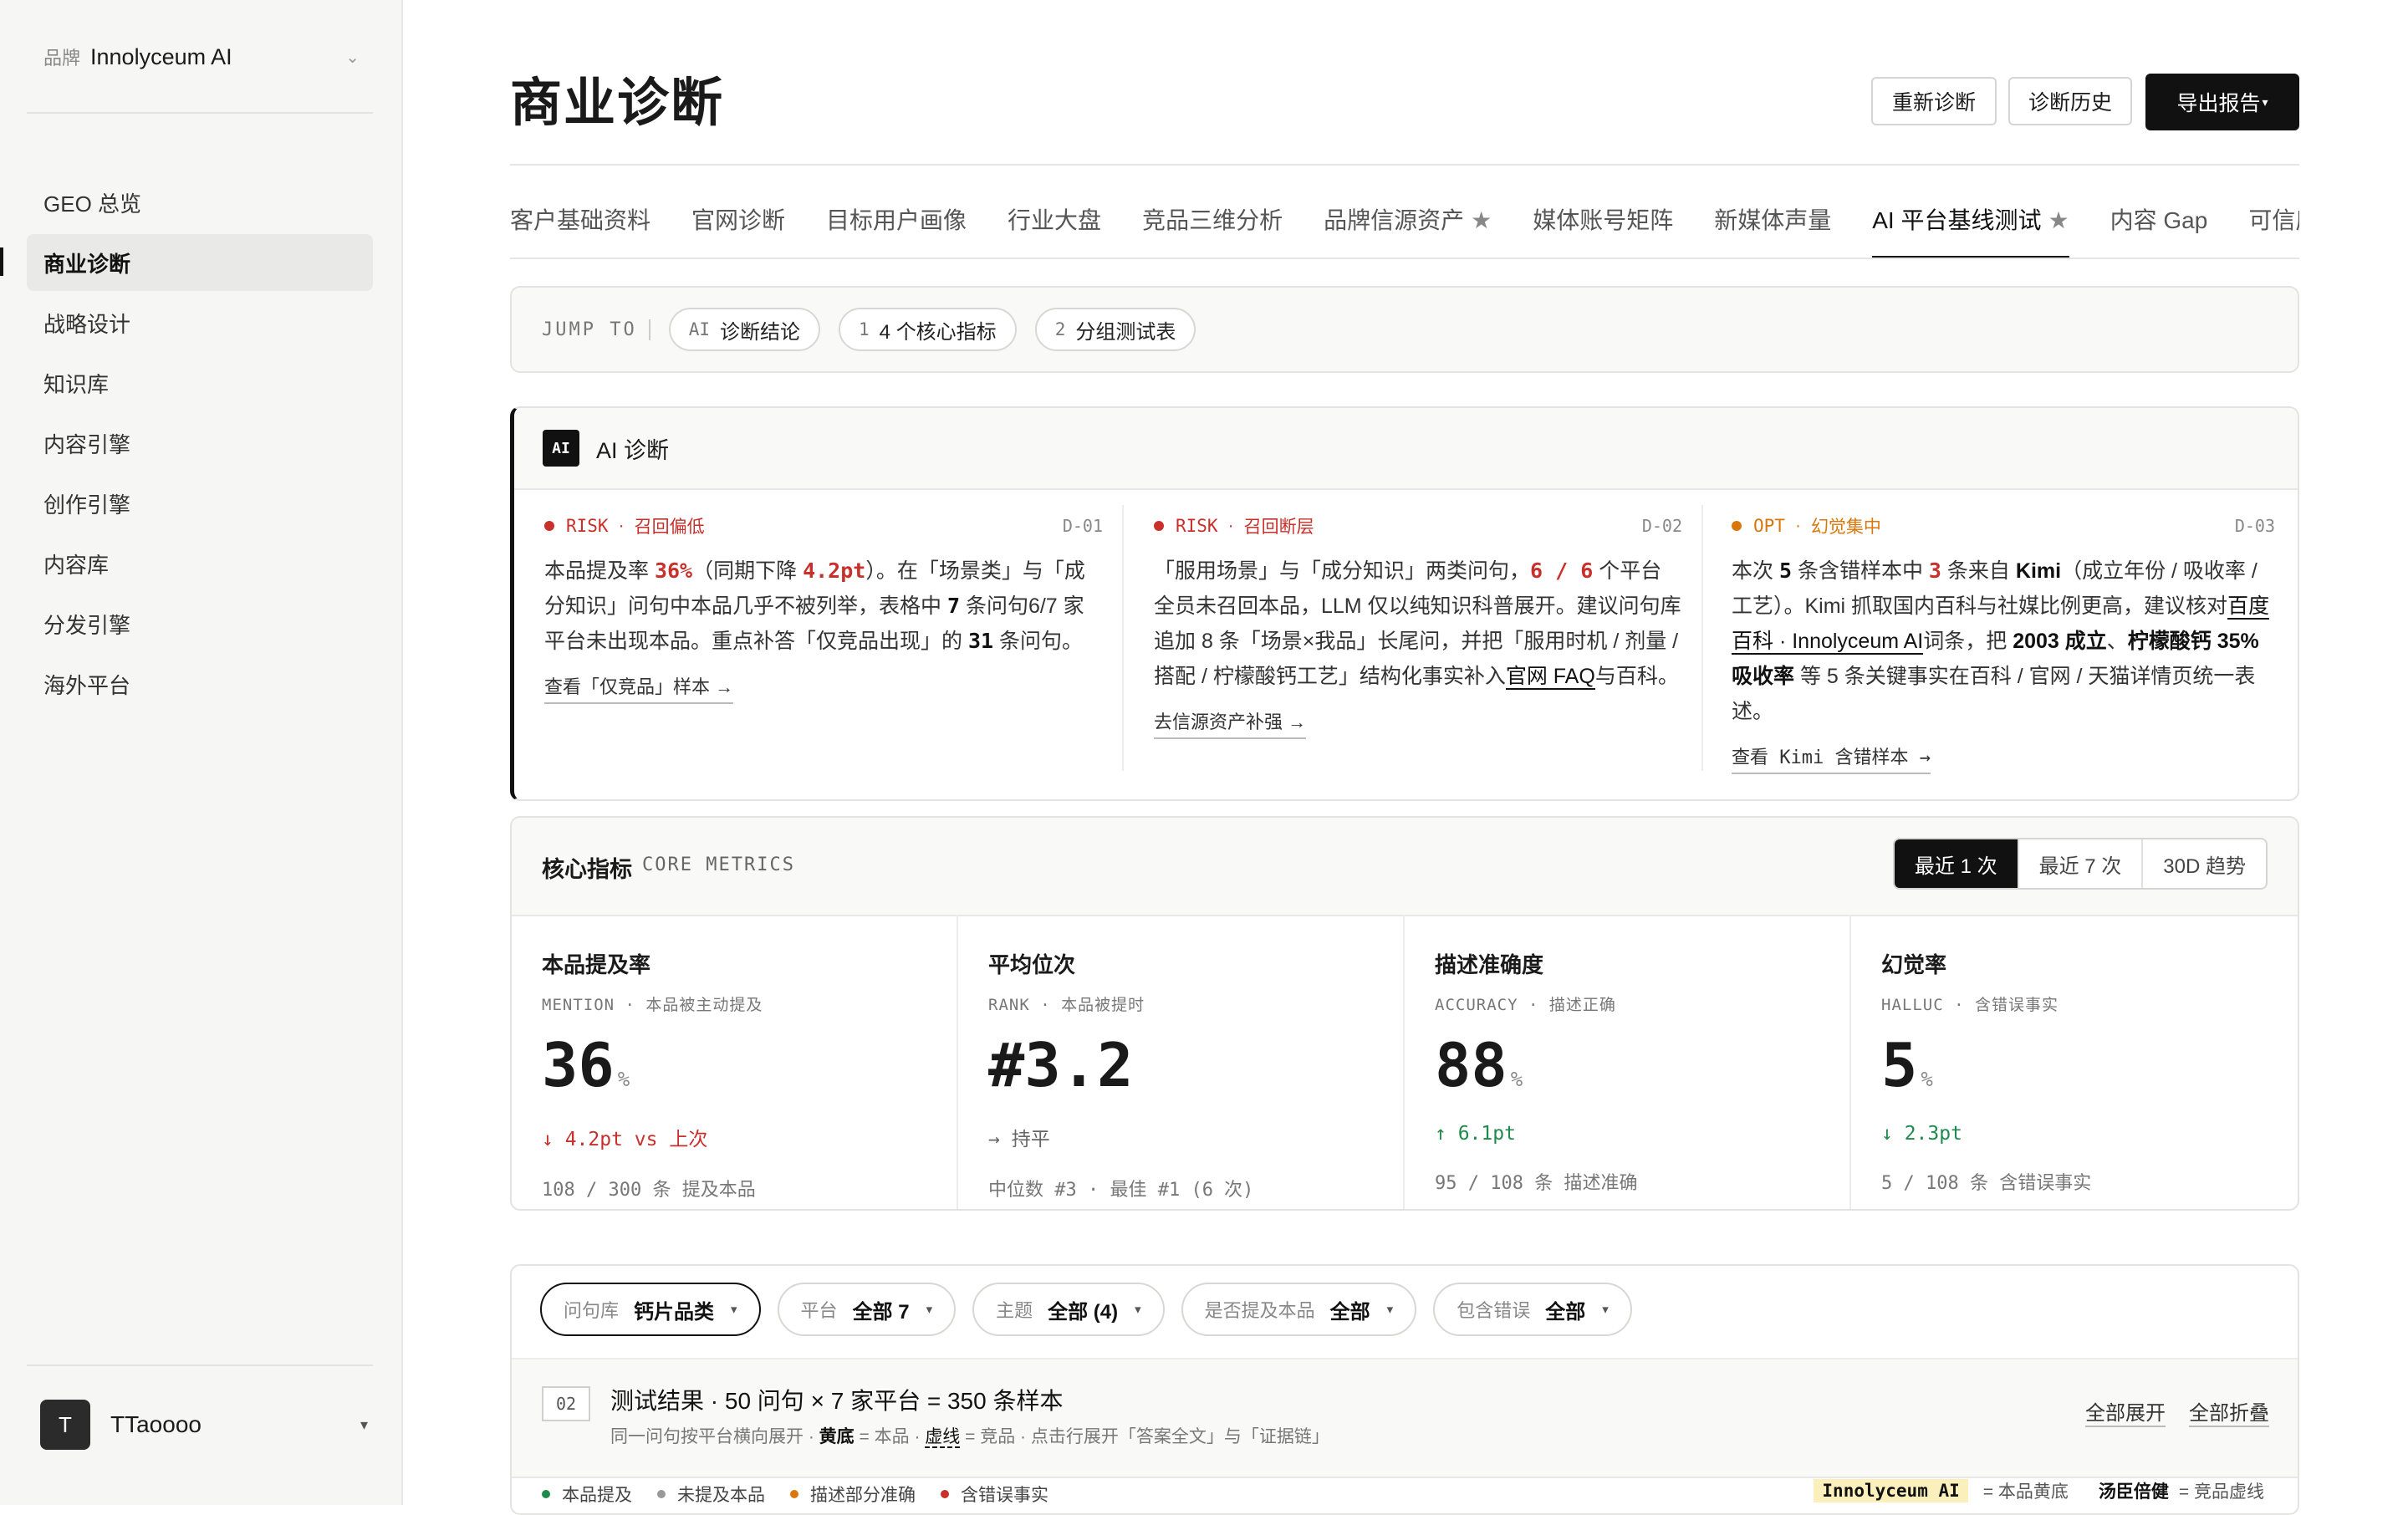  Describe the element at coordinates (624, 1079) in the screenshot. I see `metric-unit: %` at that location.